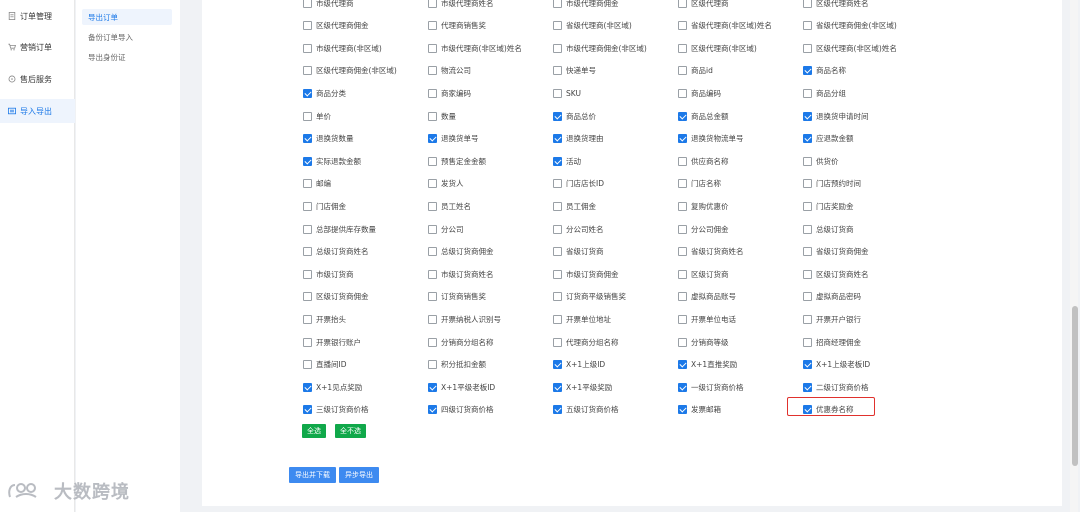 The image size is (1080, 512). What do you see at coordinates (317, 116) in the screenshot?
I see `field-checkbox: 单价` at bounding box center [317, 116].